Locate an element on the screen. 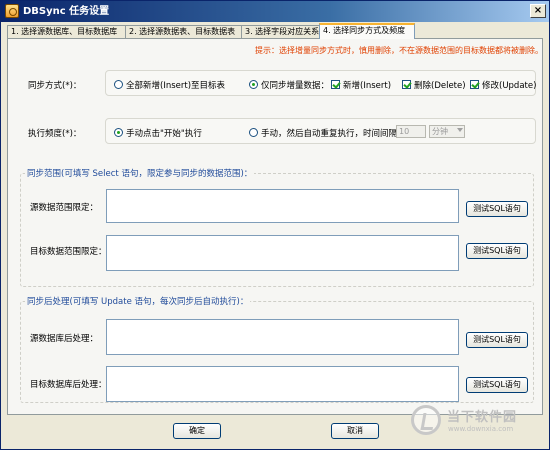 The width and height of the screenshot is (550, 450). source-range-label: 源数据范围限定： is located at coordinates (64, 208).